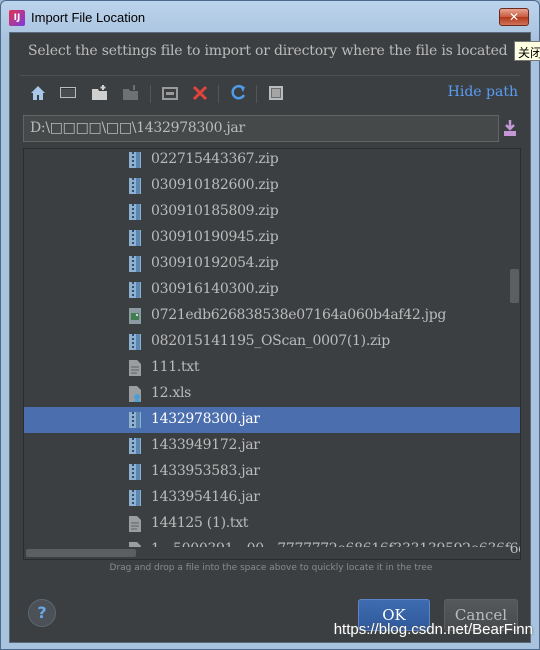  I want to click on watermark-text: https://blog.csdn.net/BearFinn, so click(433, 629).